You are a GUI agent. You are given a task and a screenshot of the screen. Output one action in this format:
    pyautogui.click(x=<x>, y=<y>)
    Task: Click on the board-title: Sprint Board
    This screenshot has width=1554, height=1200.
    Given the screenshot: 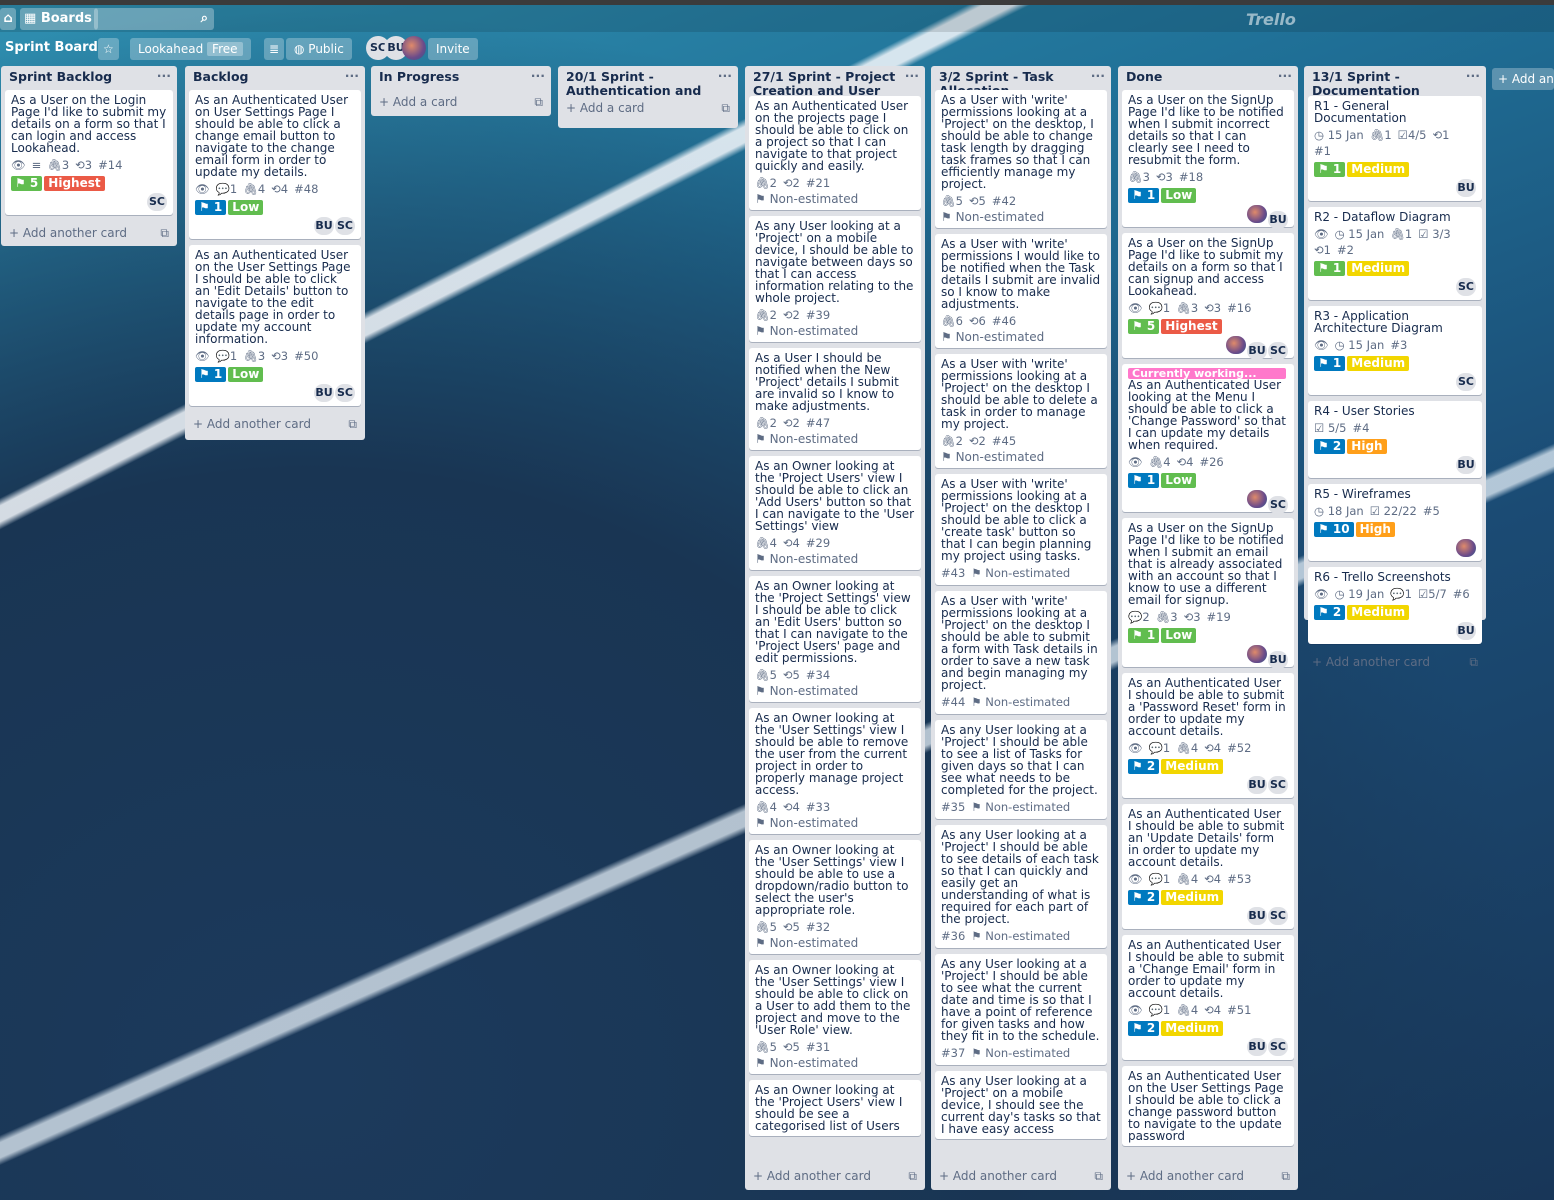 What is the action you would take?
    pyautogui.click(x=51, y=47)
    